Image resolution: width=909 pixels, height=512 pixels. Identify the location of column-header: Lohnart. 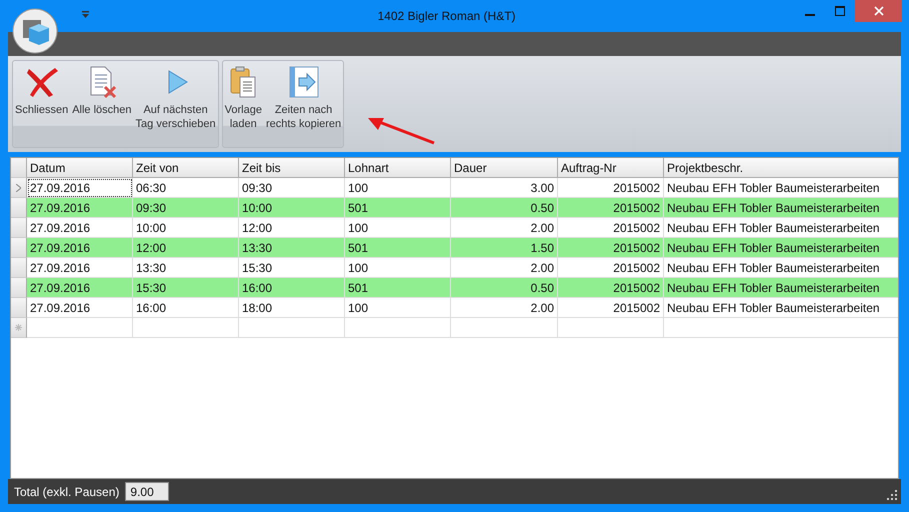
(398, 168).